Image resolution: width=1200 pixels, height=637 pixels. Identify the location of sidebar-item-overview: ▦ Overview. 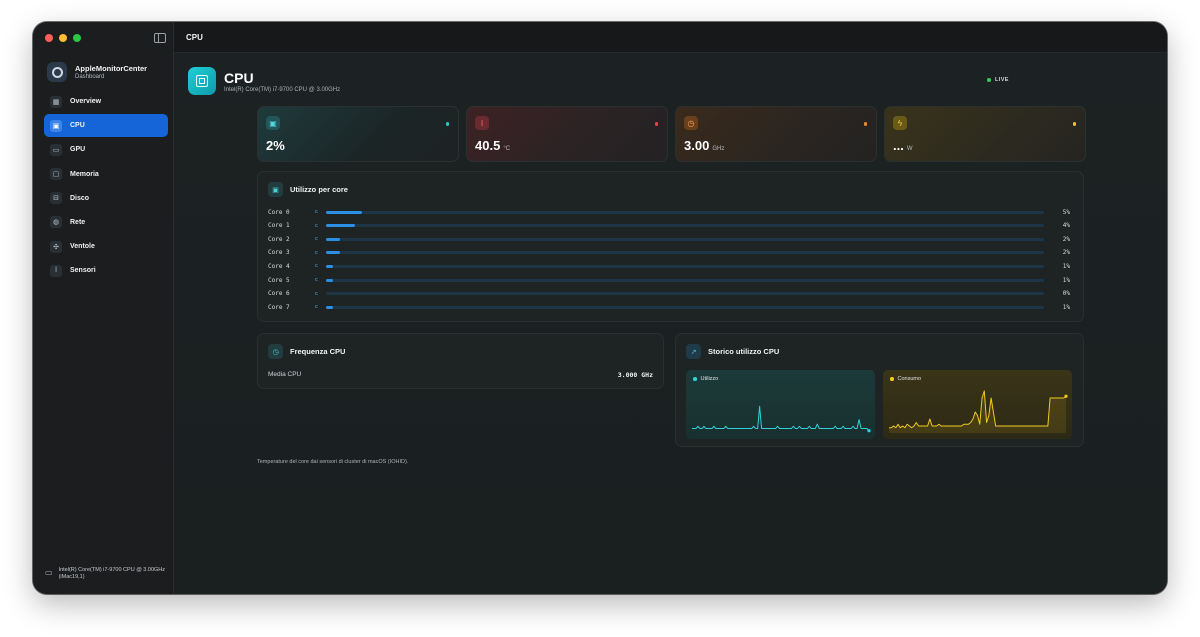
(106, 101).